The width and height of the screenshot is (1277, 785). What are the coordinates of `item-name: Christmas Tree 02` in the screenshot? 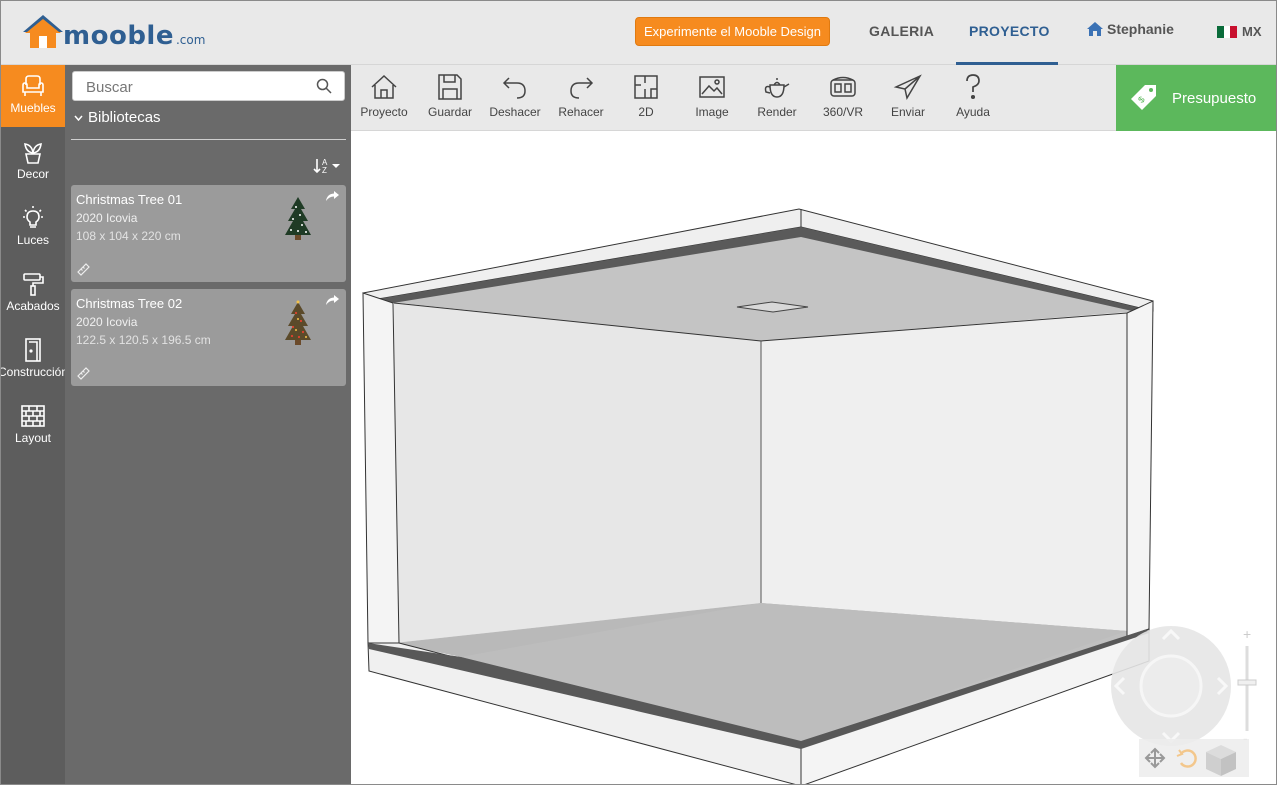 It's located at (129, 303).